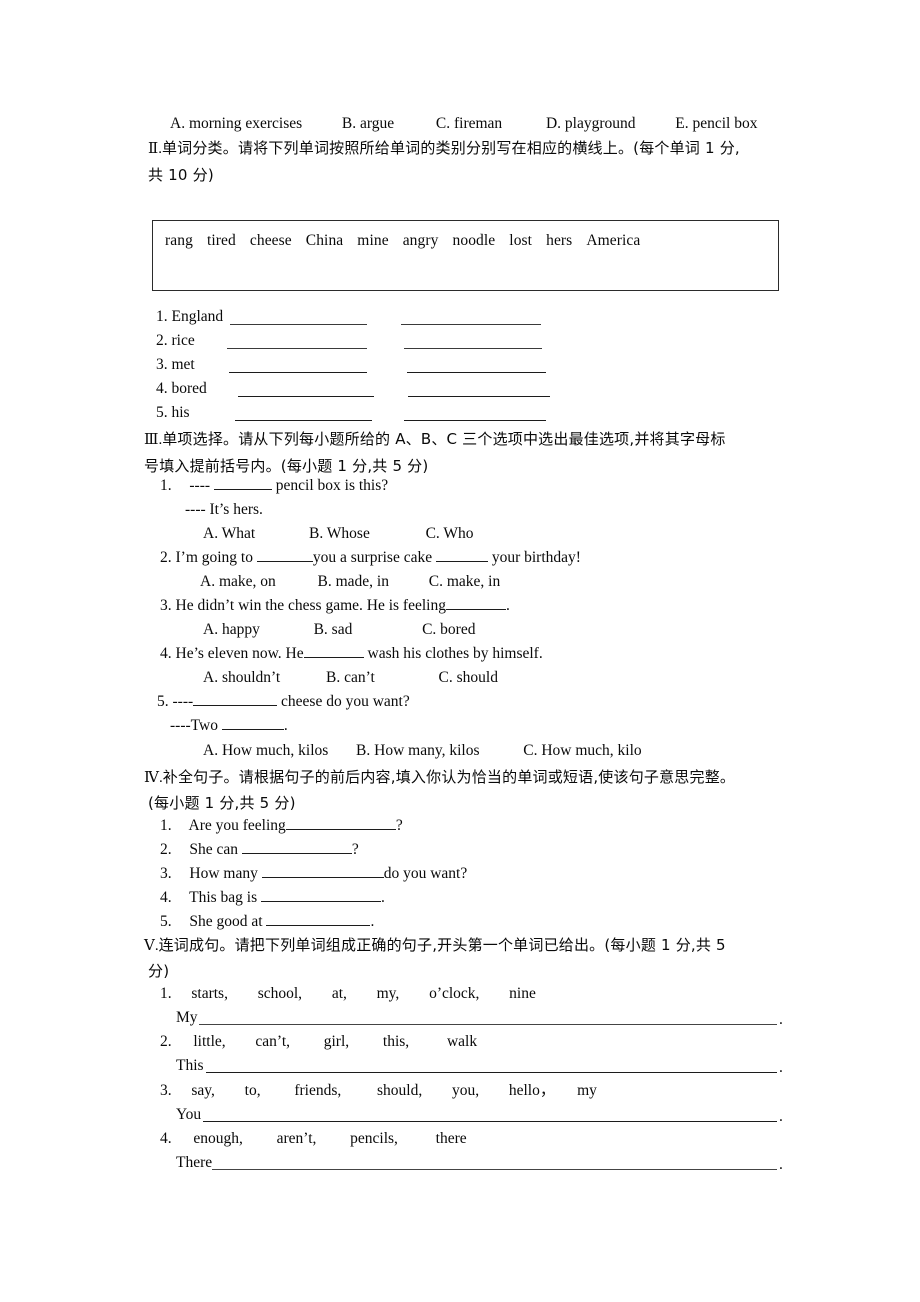 The width and height of the screenshot is (920, 1302). What do you see at coordinates (343, 701) in the screenshot?
I see `mcq-prompt-suffix: cheese do you want?` at bounding box center [343, 701].